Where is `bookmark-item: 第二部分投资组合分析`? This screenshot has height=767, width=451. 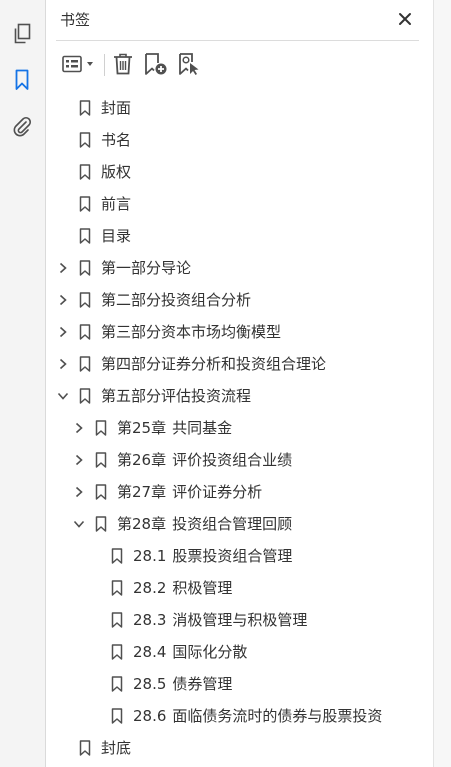 bookmark-item: 第二部分投资组合分析 is located at coordinates (239, 300).